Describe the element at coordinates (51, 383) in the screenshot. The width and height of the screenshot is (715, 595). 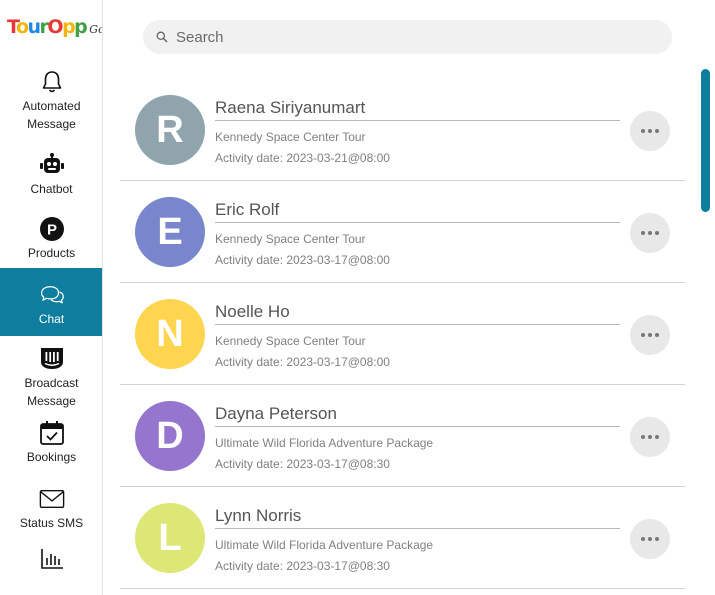
I see `sidebar-item-label: Broadcast` at that location.